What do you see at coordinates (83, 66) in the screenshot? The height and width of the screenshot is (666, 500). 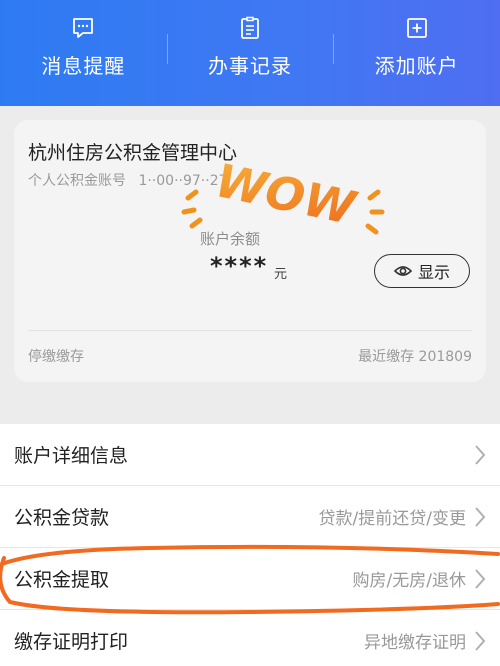 I see `message-reminder-label: 消息提醒` at bounding box center [83, 66].